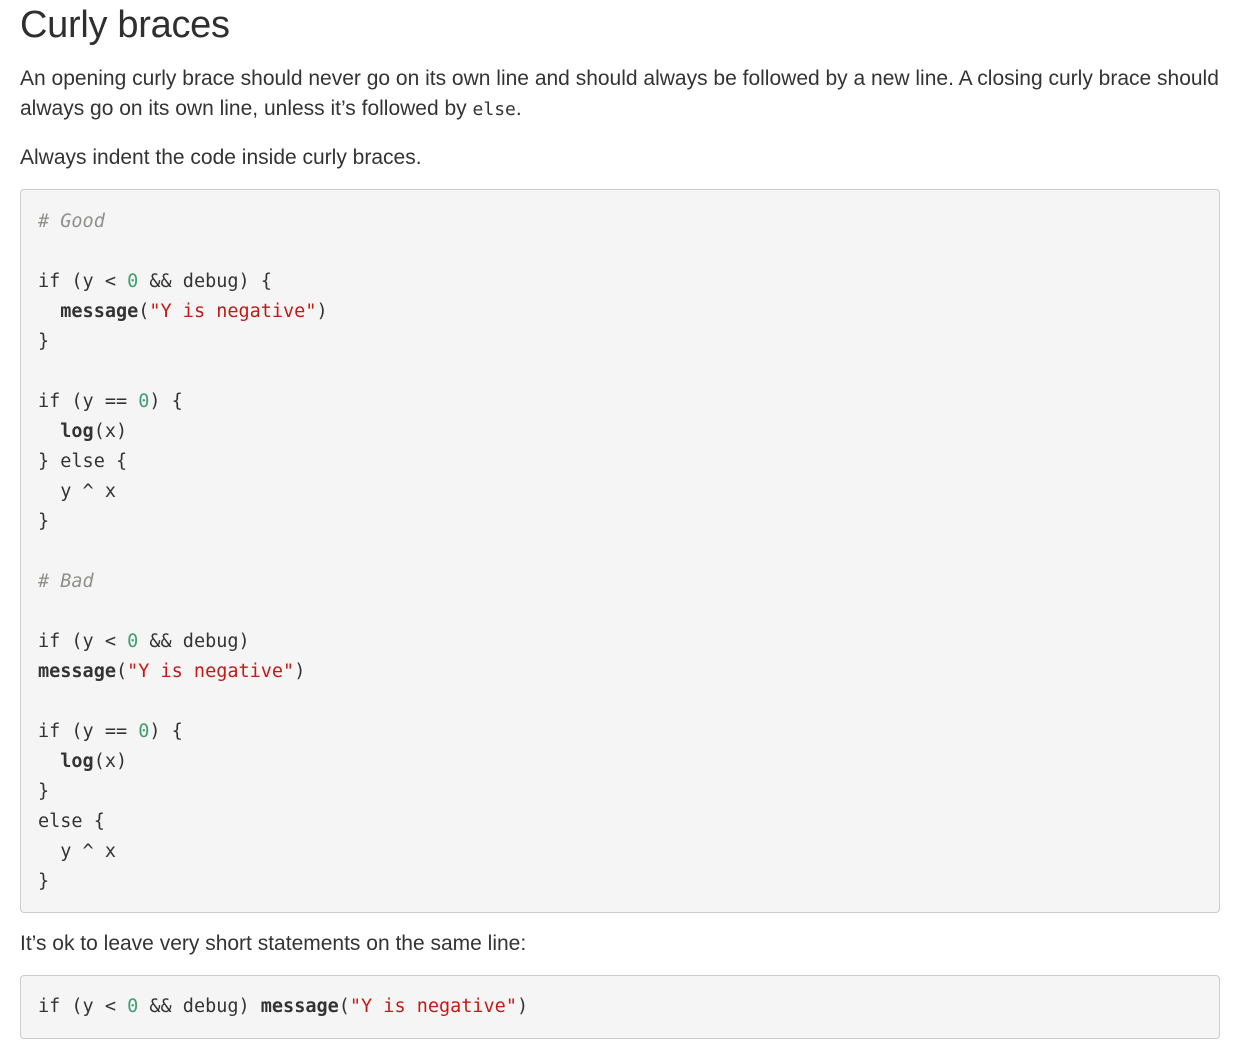 The image size is (1248, 1052). Describe the element at coordinates (71, 221) in the screenshot. I see `code-comment: # Good` at that location.